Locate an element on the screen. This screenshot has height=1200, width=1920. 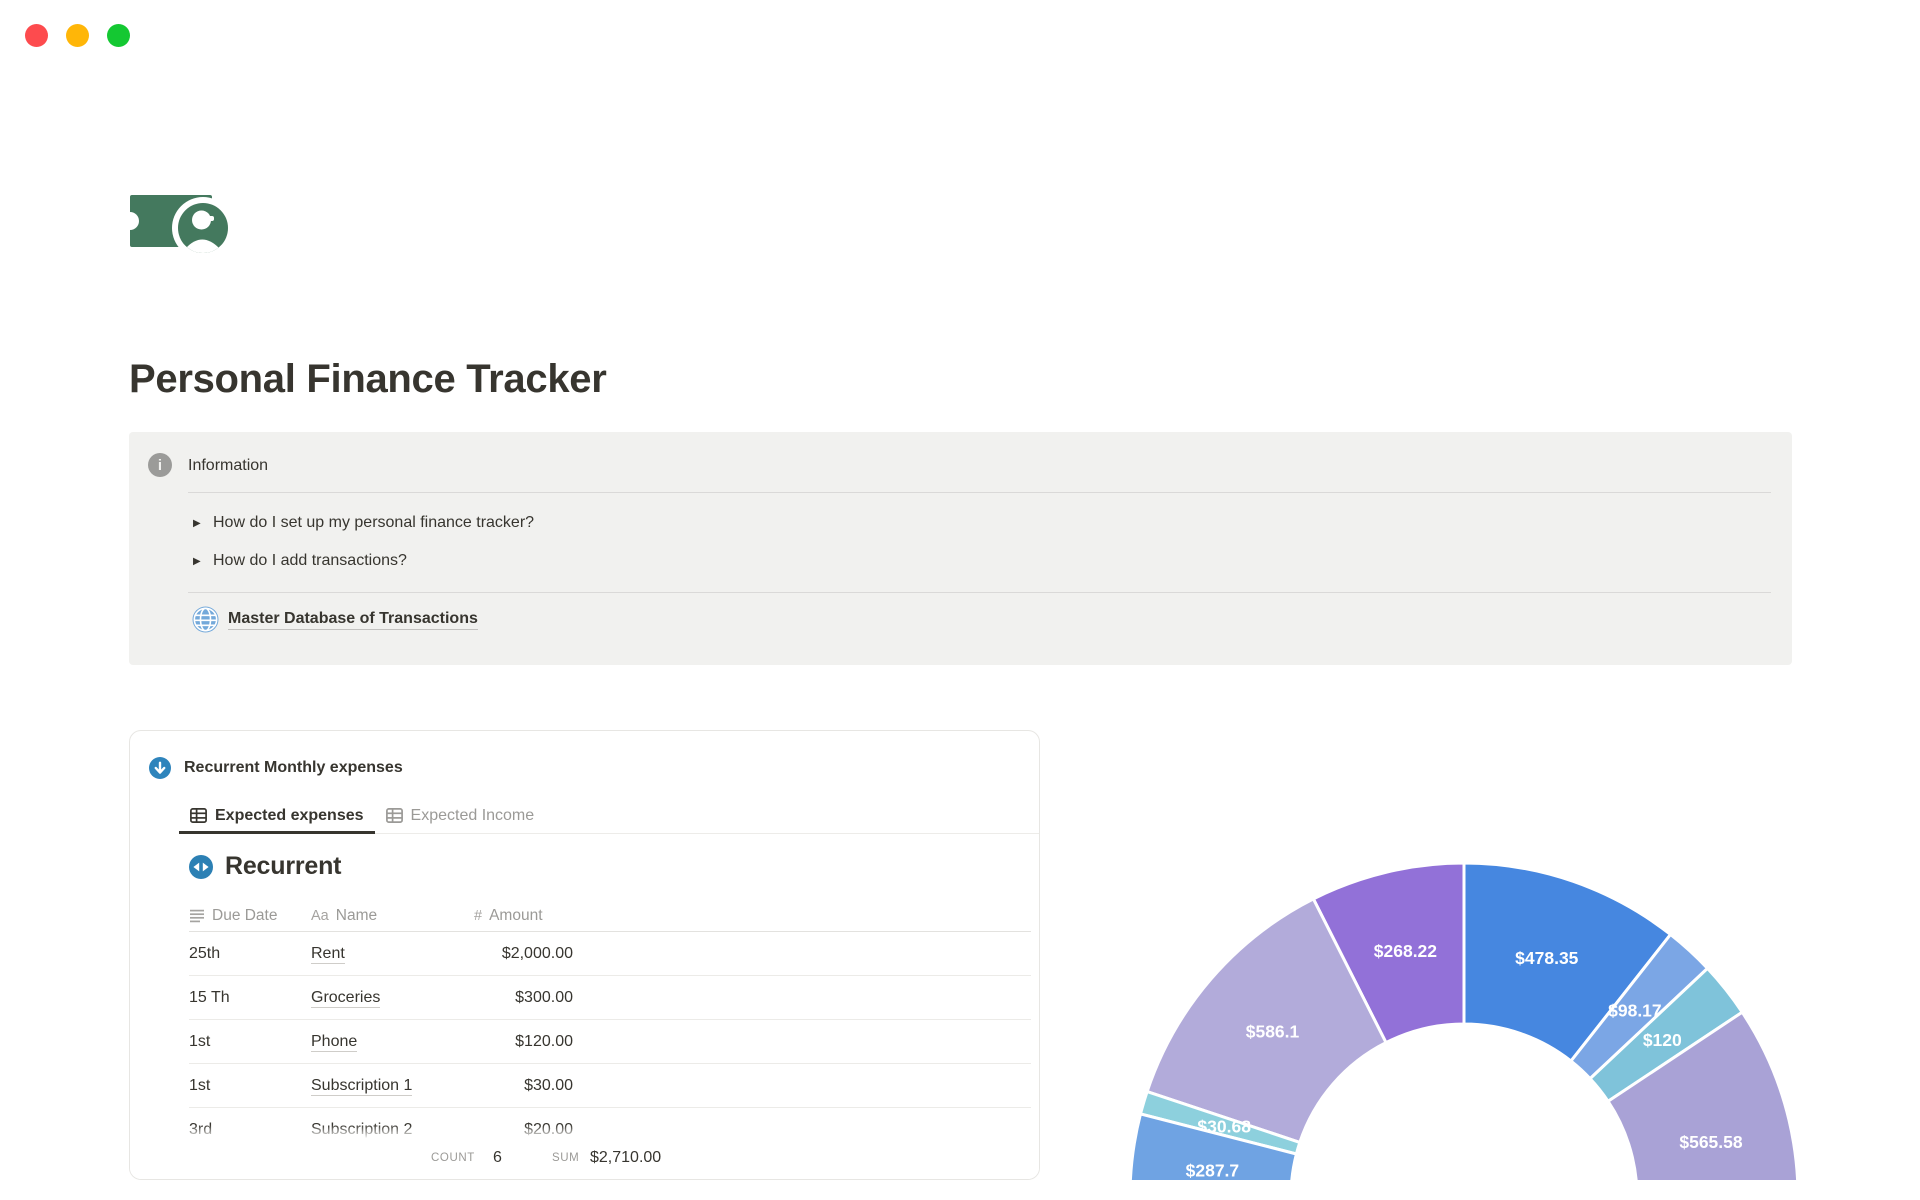
column-header-amount: # Amount is located at coordinates (554, 916).